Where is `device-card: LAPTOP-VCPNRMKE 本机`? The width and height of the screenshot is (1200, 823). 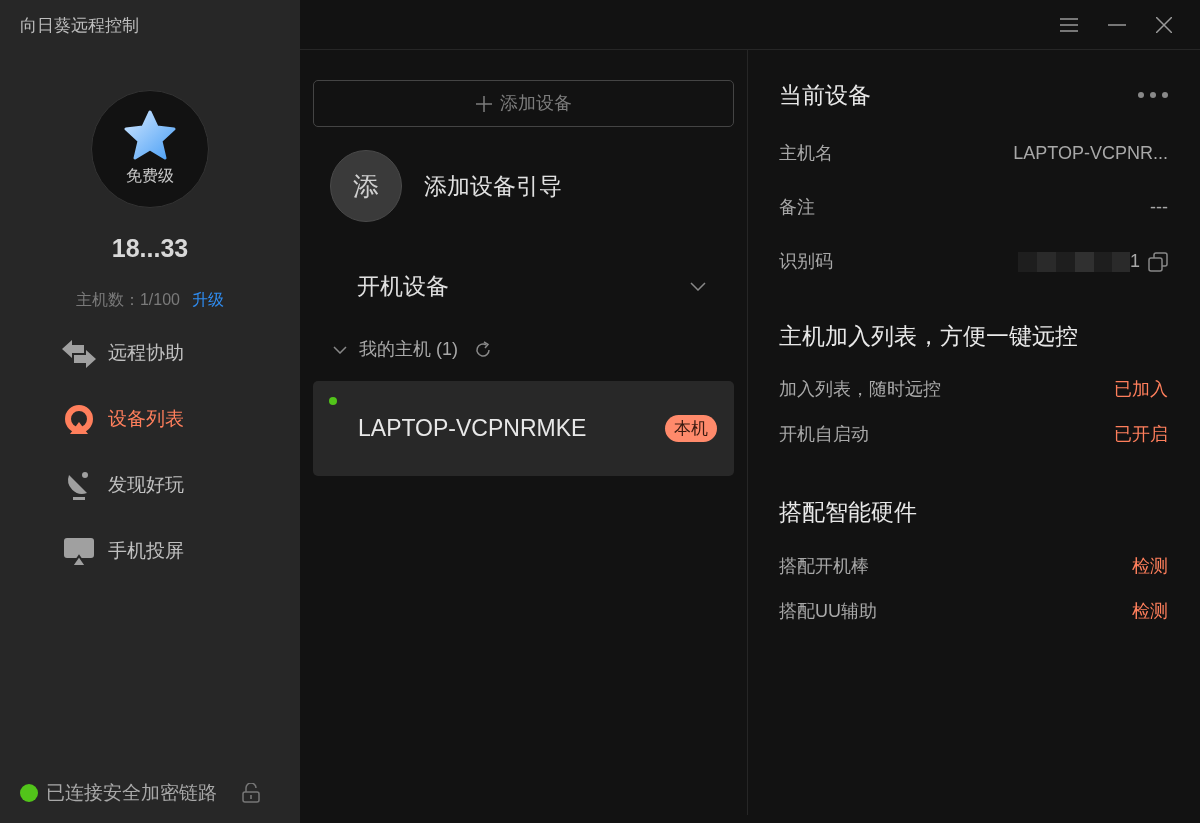 device-card: LAPTOP-VCPNRMKE 本机 is located at coordinates (523, 428).